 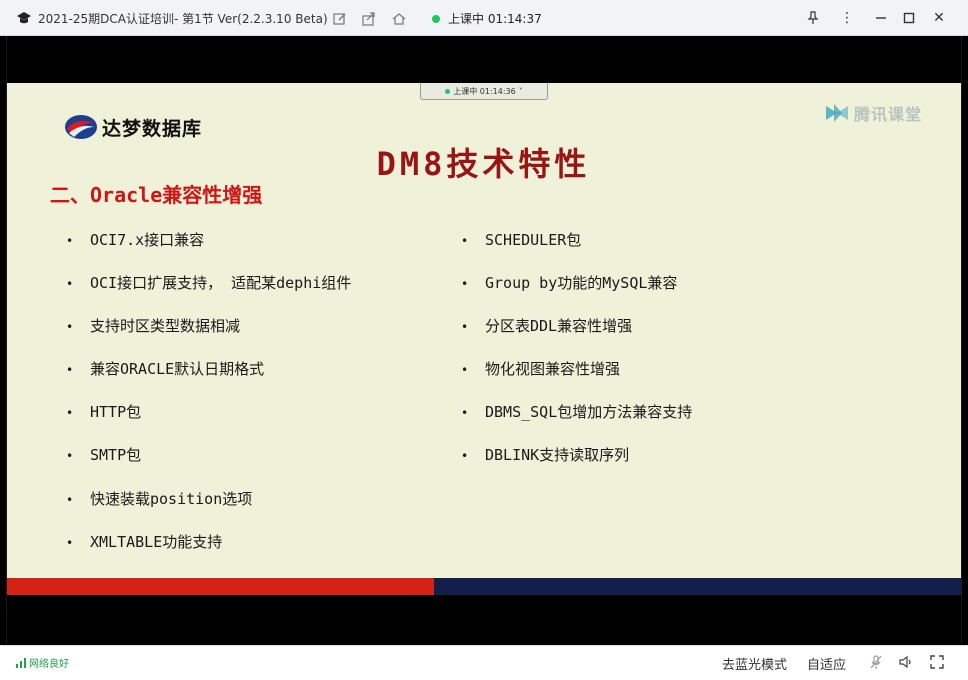 I want to click on status-bar: 网络良好 去蓝光模式 自适应, so click(x=484, y=662).